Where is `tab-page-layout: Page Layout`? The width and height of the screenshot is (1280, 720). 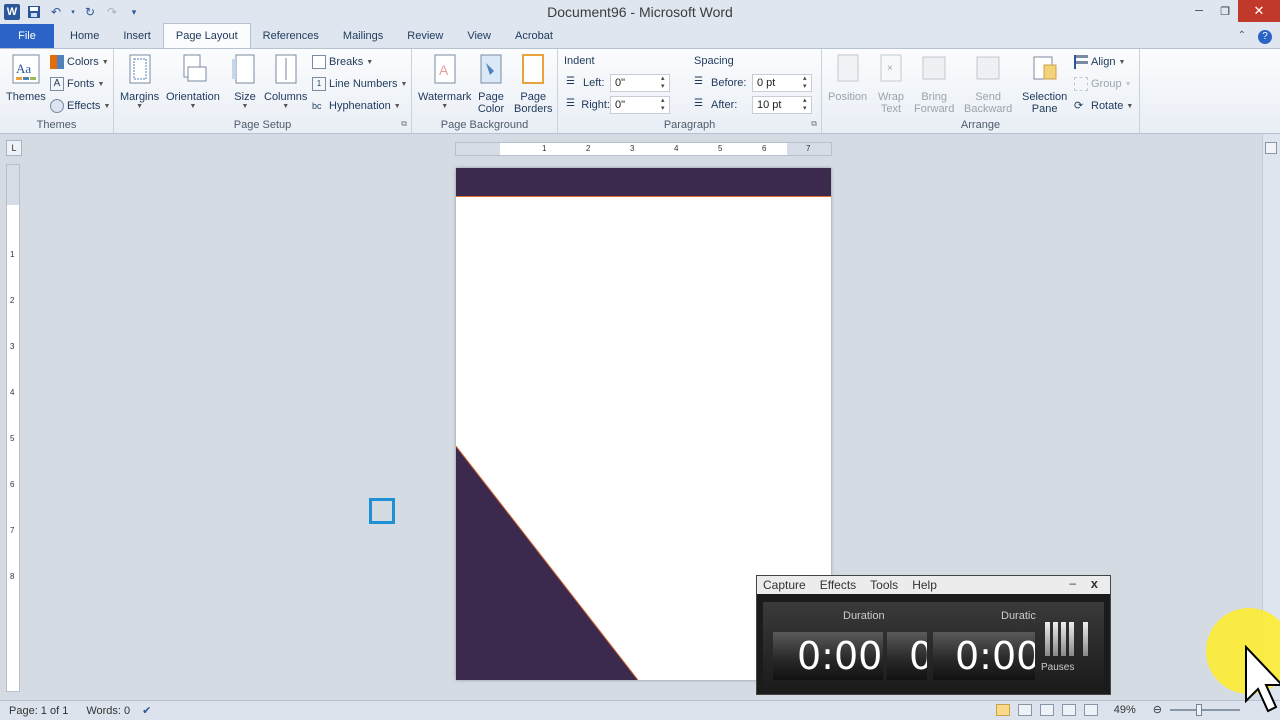 tab-page-layout: Page Layout is located at coordinates (206, 35).